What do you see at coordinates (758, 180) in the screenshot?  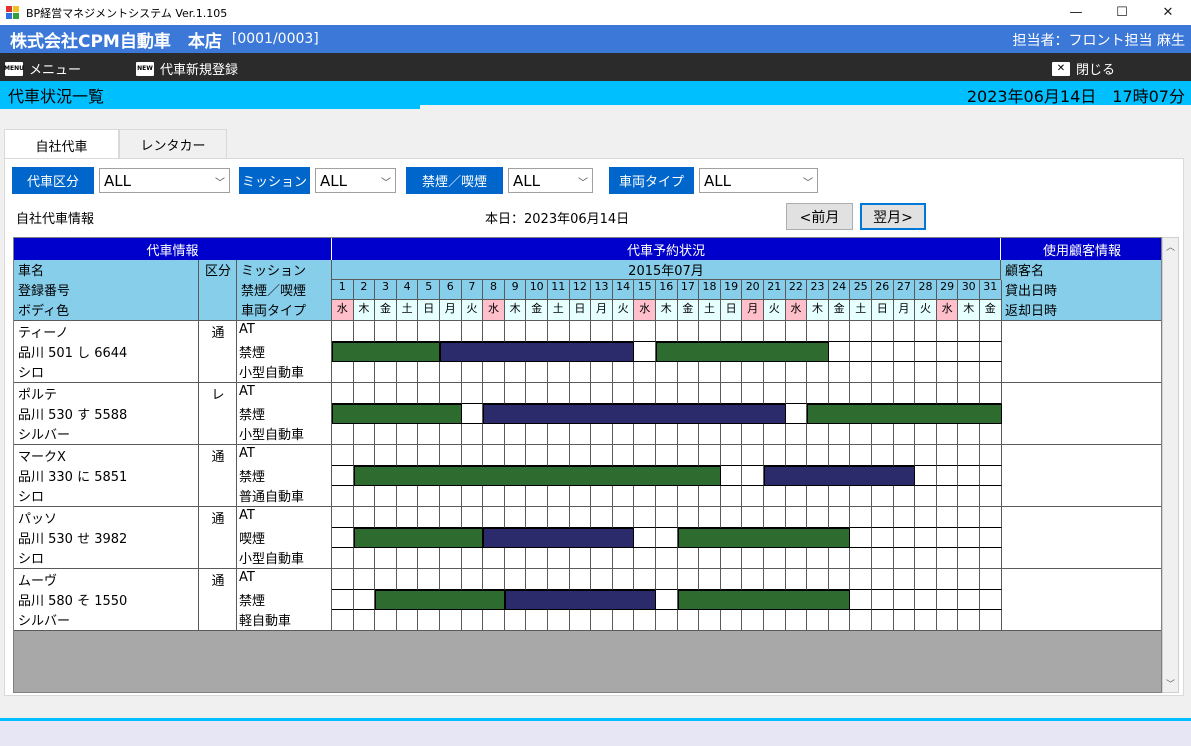 I see `vehicle-type-select: ALL ﹀` at bounding box center [758, 180].